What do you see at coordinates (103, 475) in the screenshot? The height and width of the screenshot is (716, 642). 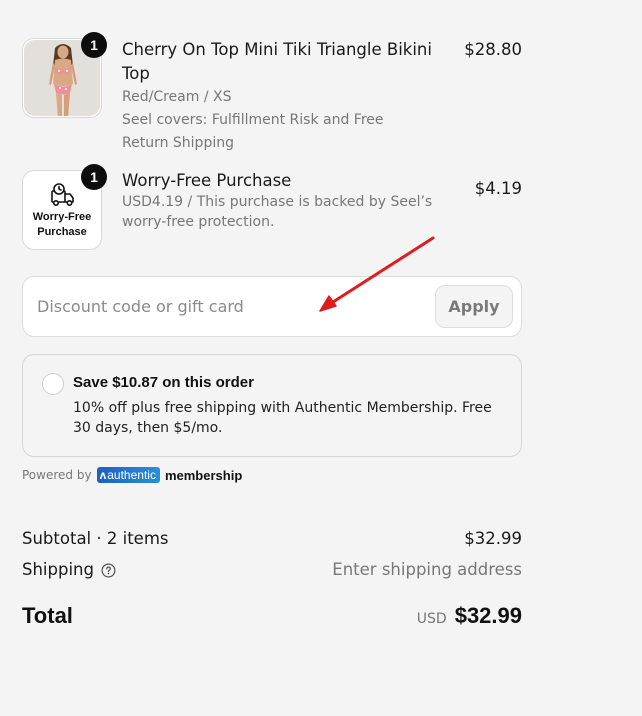 I see `authentic-logo-mark-icon: ʌ` at bounding box center [103, 475].